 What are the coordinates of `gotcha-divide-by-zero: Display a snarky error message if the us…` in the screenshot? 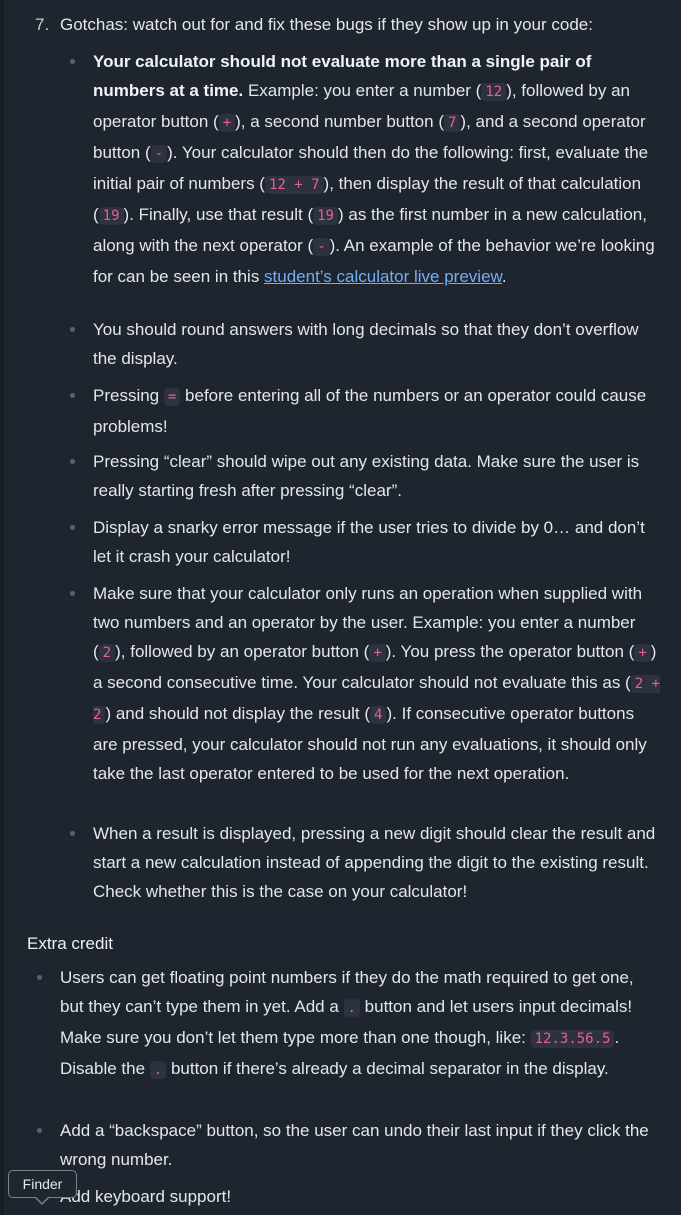 It's located at (365, 542).